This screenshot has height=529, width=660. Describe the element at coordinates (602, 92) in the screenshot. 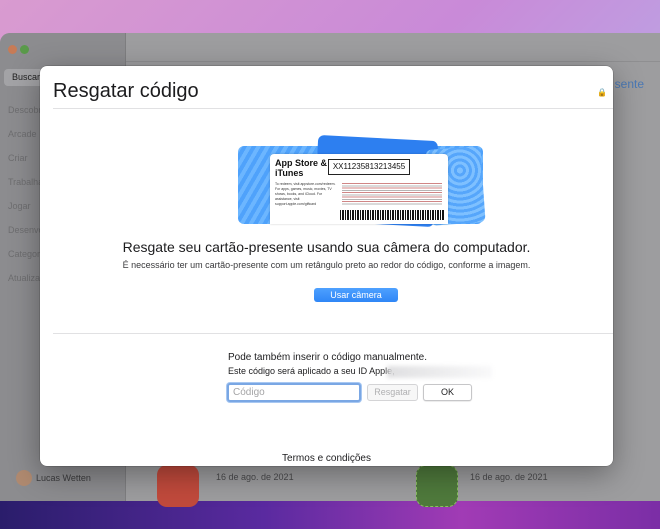

I see `lock-icon: 🔒` at that location.